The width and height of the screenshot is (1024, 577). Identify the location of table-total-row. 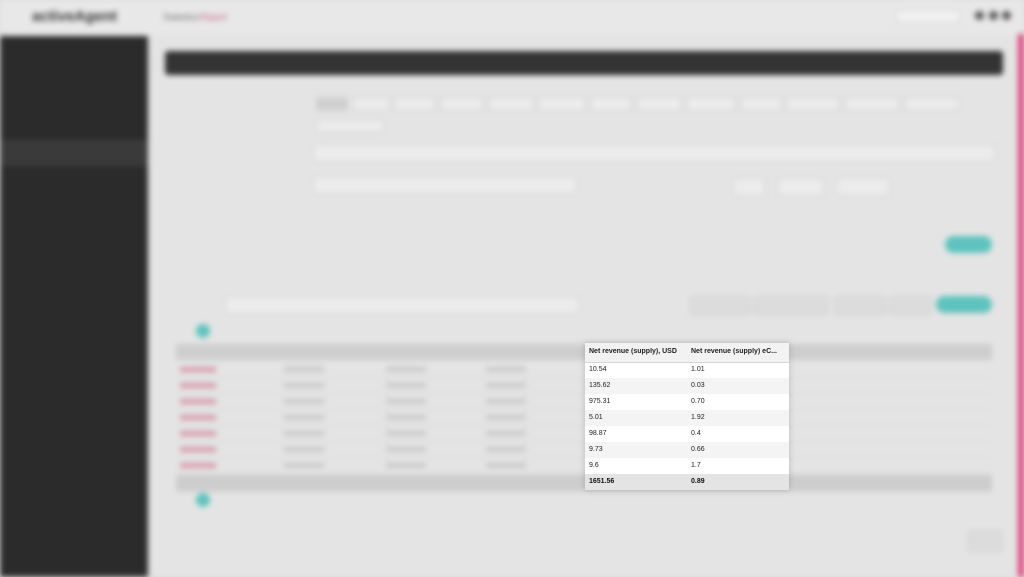
(584, 483).